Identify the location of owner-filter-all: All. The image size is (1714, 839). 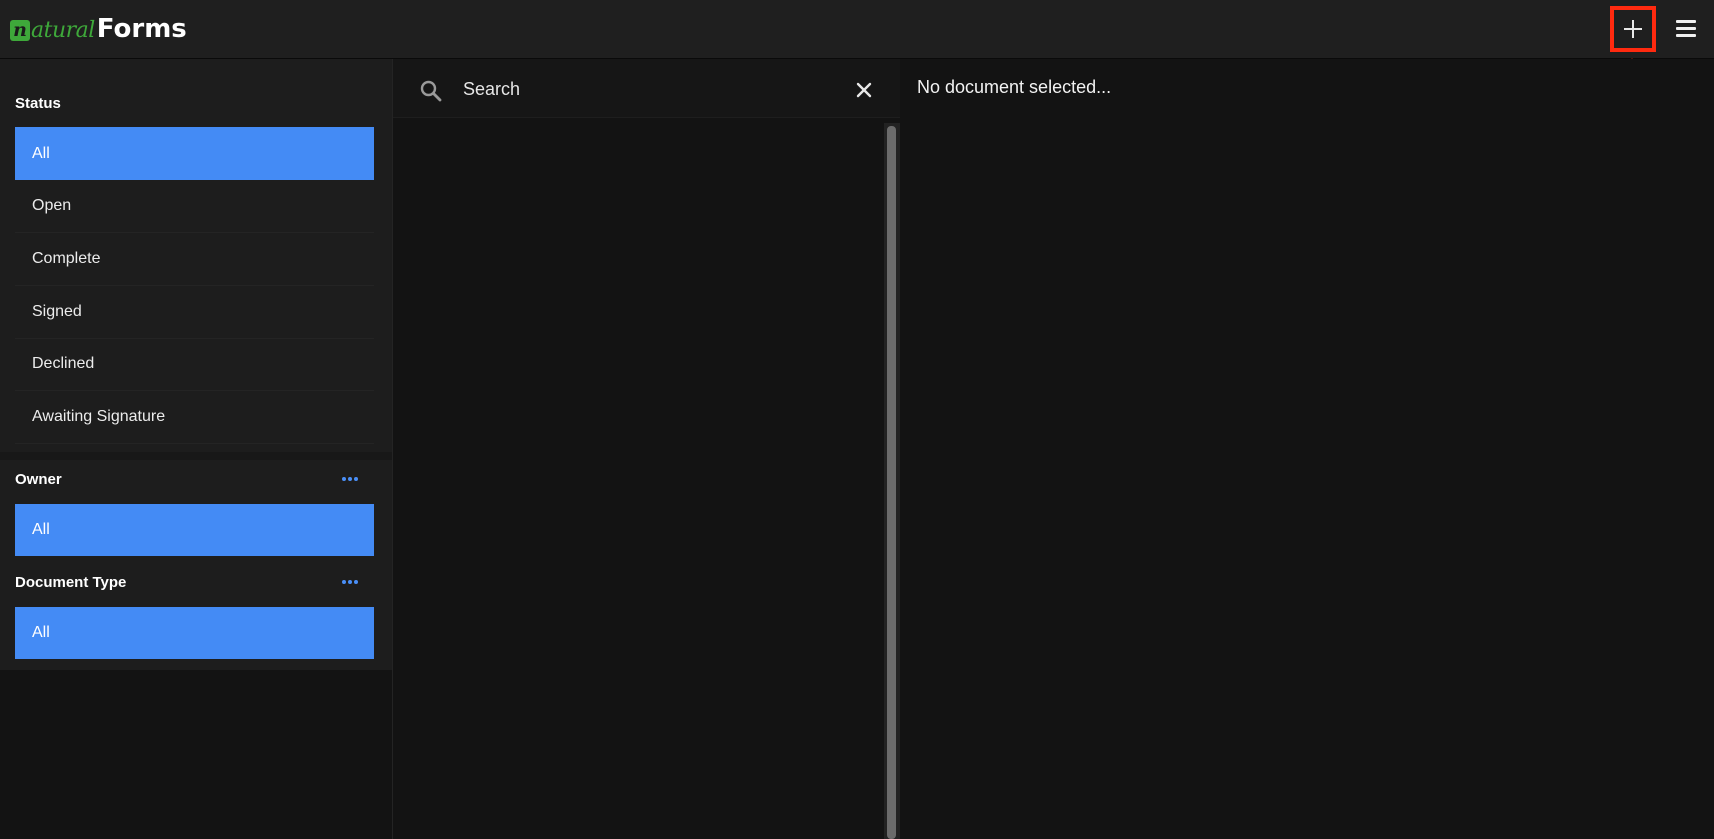
(194, 530).